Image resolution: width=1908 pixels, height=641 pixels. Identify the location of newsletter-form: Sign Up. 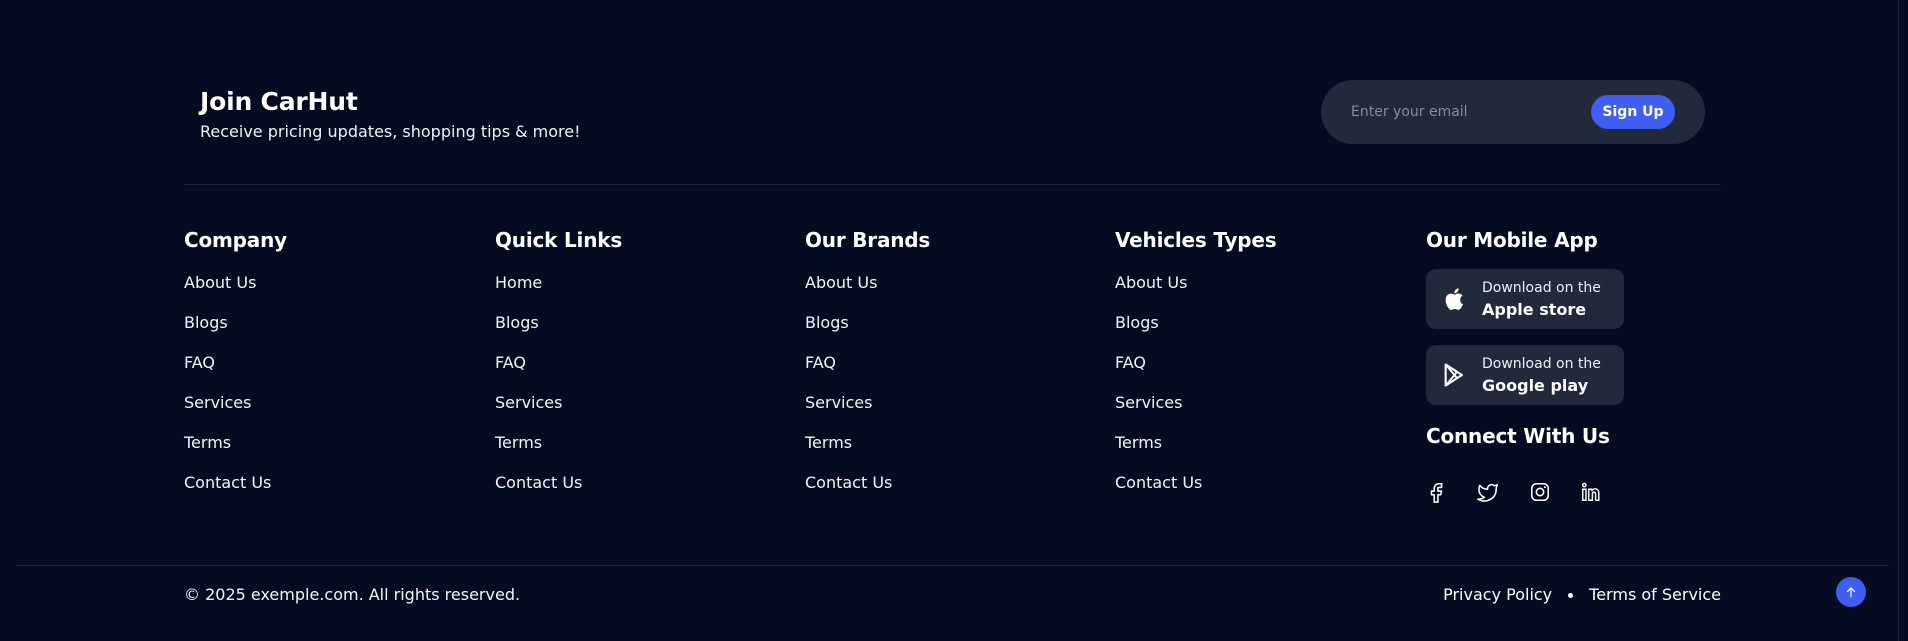
(1513, 112).